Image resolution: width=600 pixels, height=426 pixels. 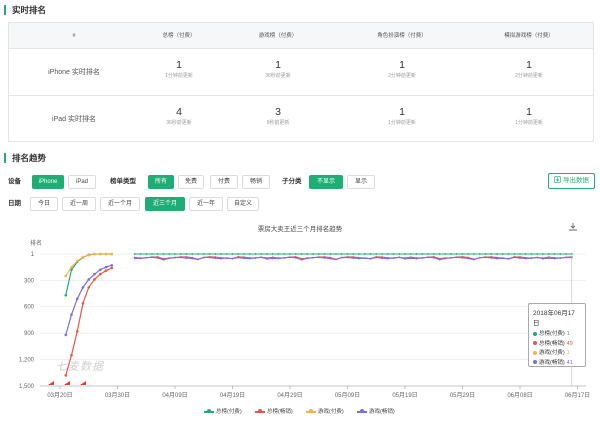 I want to click on date-week-button: 近一周, so click(x=79, y=204).